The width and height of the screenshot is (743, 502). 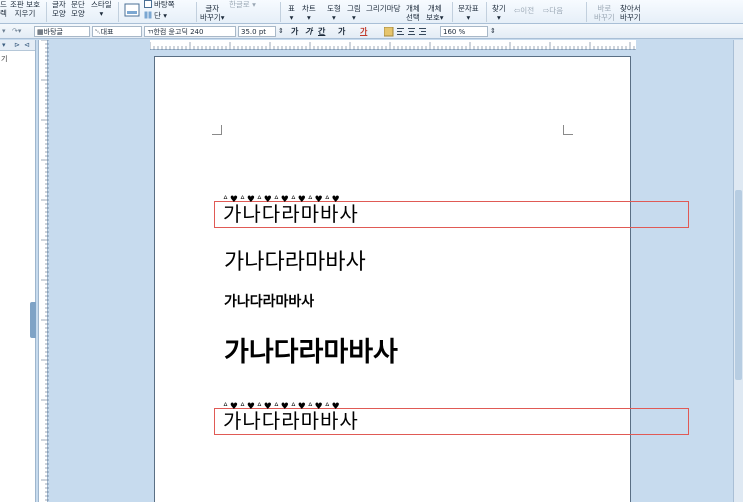 What do you see at coordinates (604, 13) in the screenshot?
I see `ribbon-item-quick-replace: 바로 바꾸기` at bounding box center [604, 13].